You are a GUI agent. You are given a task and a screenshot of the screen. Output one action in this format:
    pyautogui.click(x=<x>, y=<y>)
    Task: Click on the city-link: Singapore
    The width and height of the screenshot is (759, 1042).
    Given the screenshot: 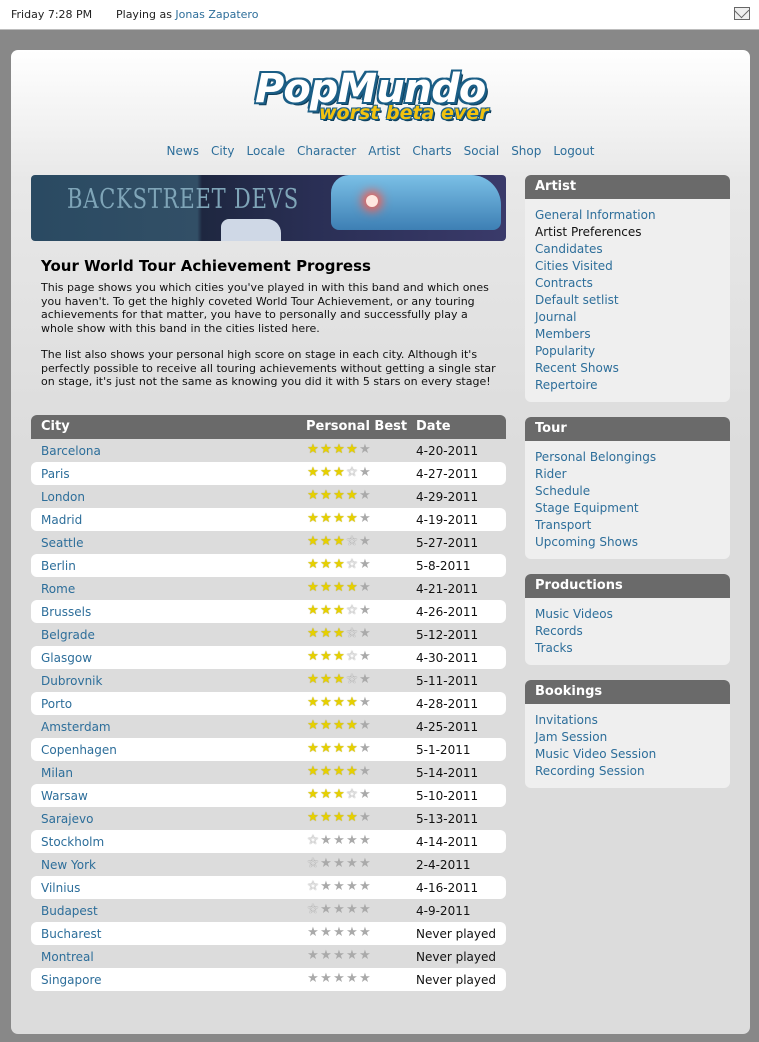 What is the action you would take?
    pyautogui.click(x=71, y=980)
    